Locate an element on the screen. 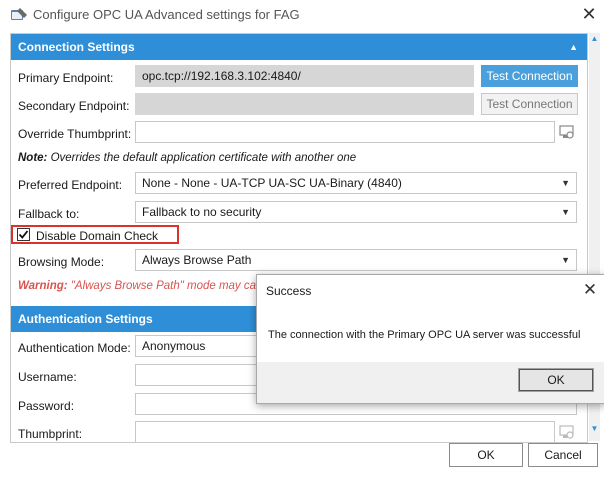 This screenshot has width=604, height=477. note-label: Note: is located at coordinates (33, 158).